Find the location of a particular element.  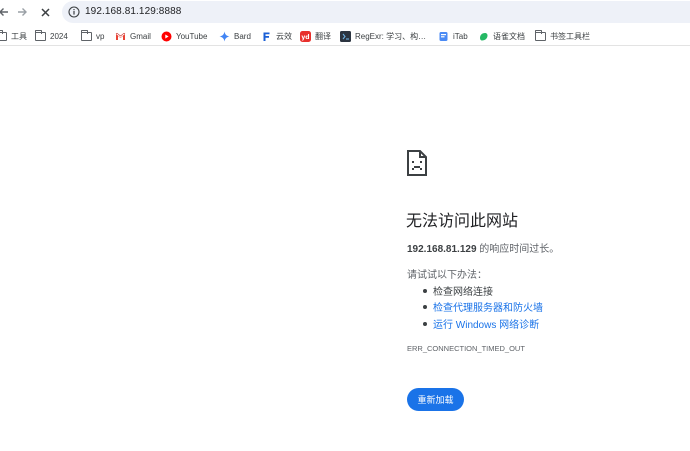

bard-icon is located at coordinates (224, 36).